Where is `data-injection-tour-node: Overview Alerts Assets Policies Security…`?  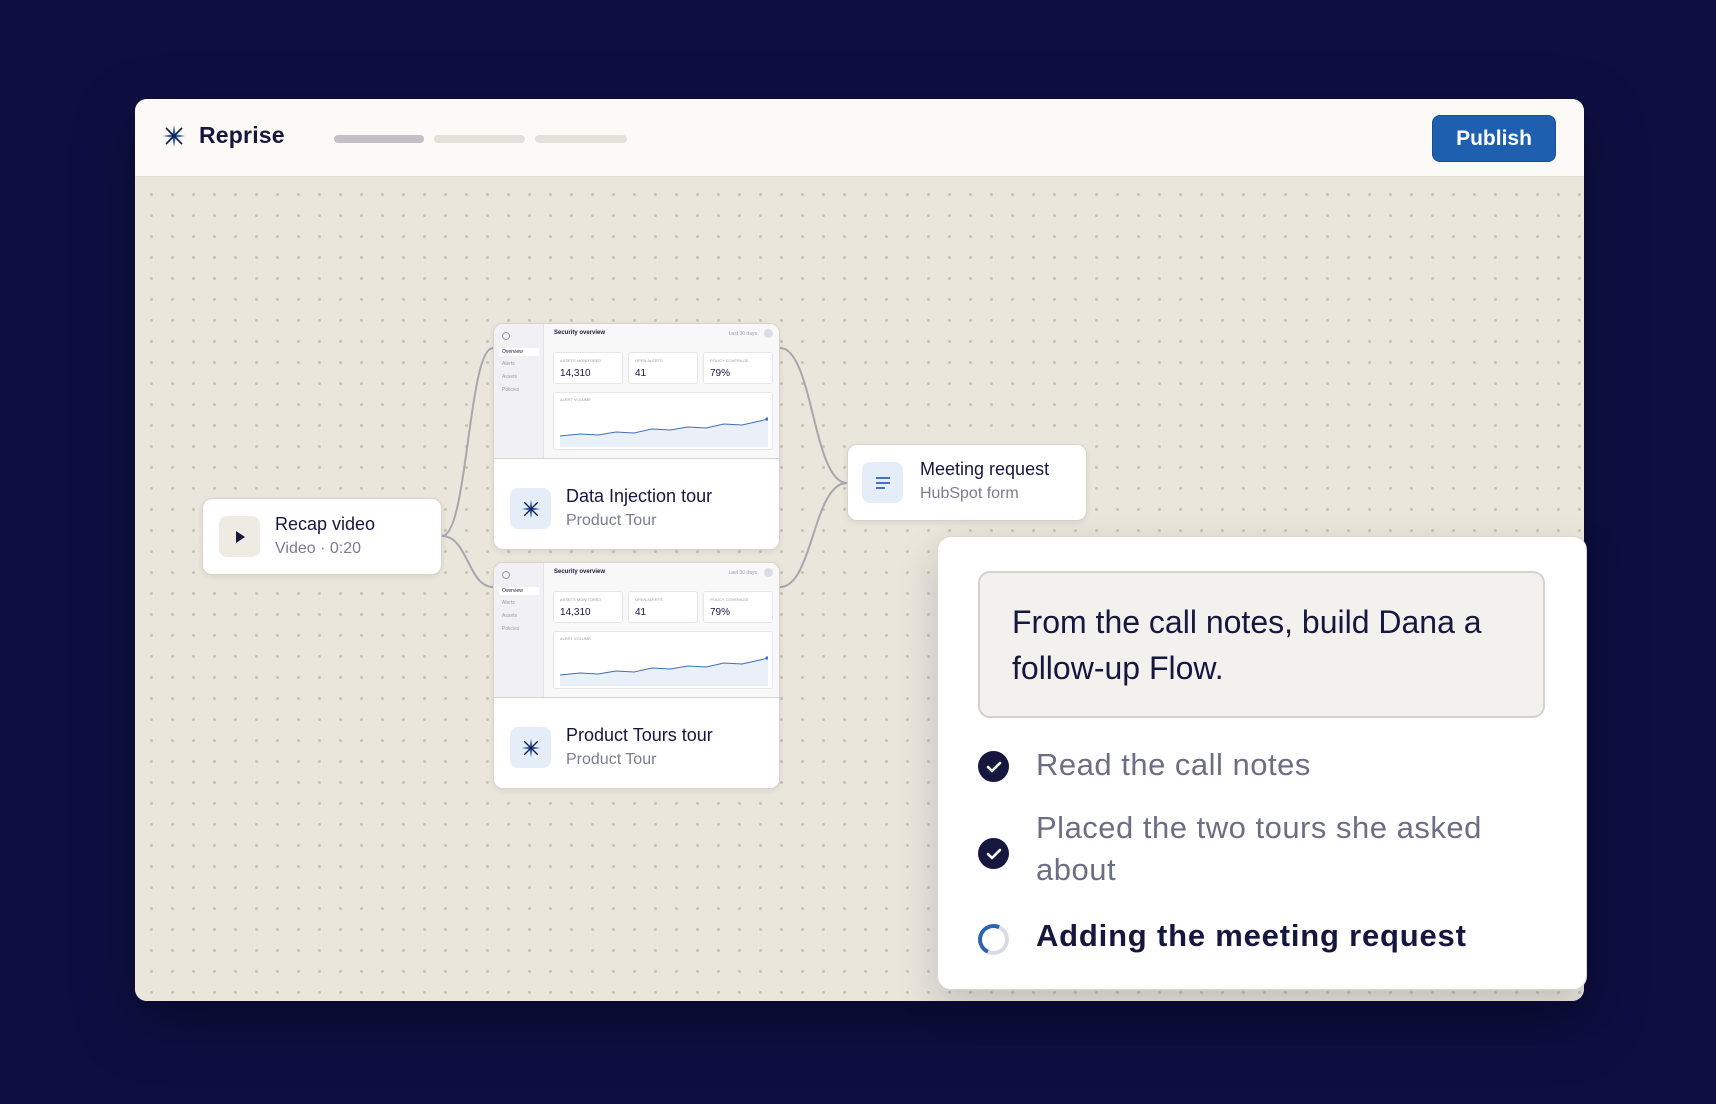 data-injection-tour-node: Overview Alerts Assets Policies Security… is located at coordinates (636, 436).